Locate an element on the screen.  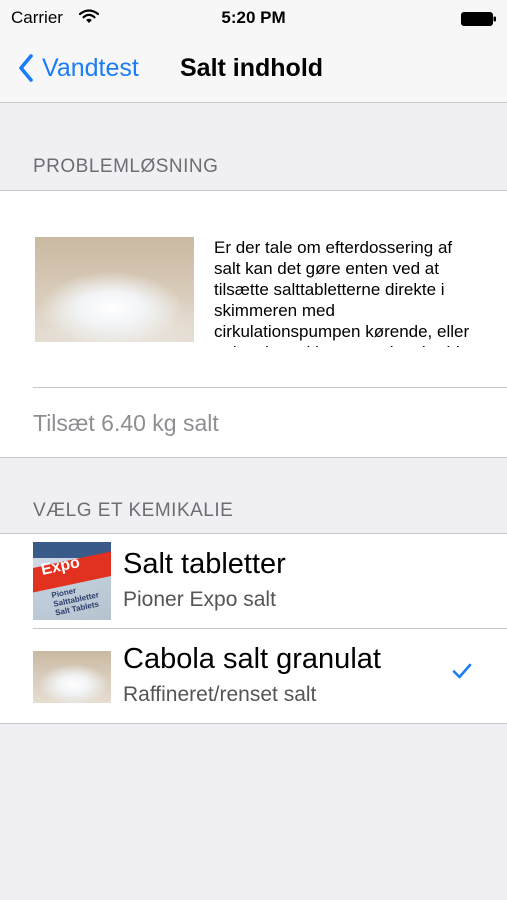
chemical-title: Salt tabletter is located at coordinates (204, 564).